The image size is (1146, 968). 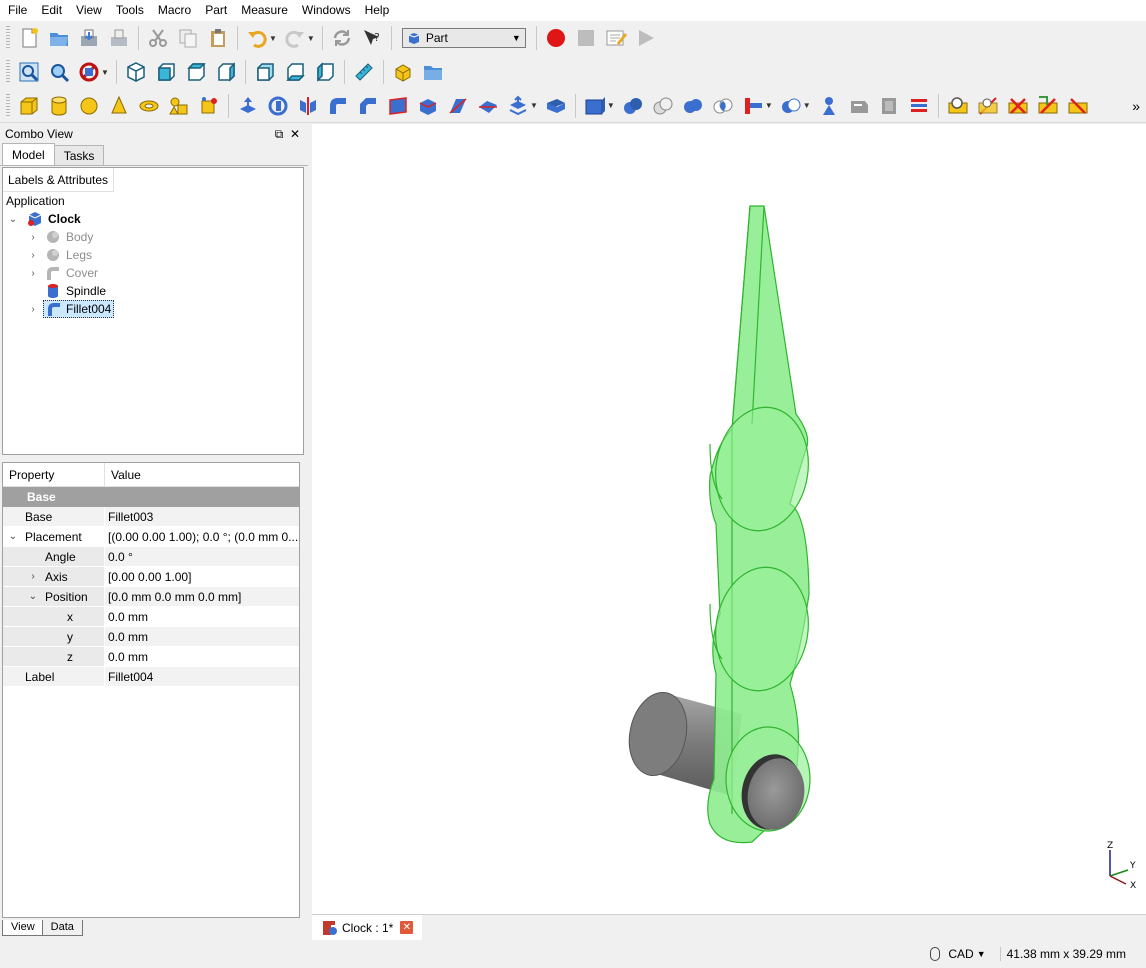 I want to click on undo-icon, so click(x=257, y=38).